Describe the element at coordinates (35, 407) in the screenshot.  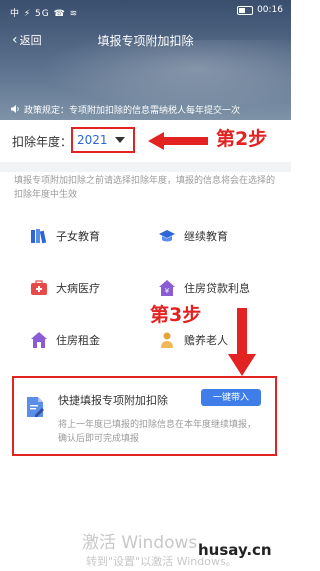
I see `document-edit-icon` at that location.